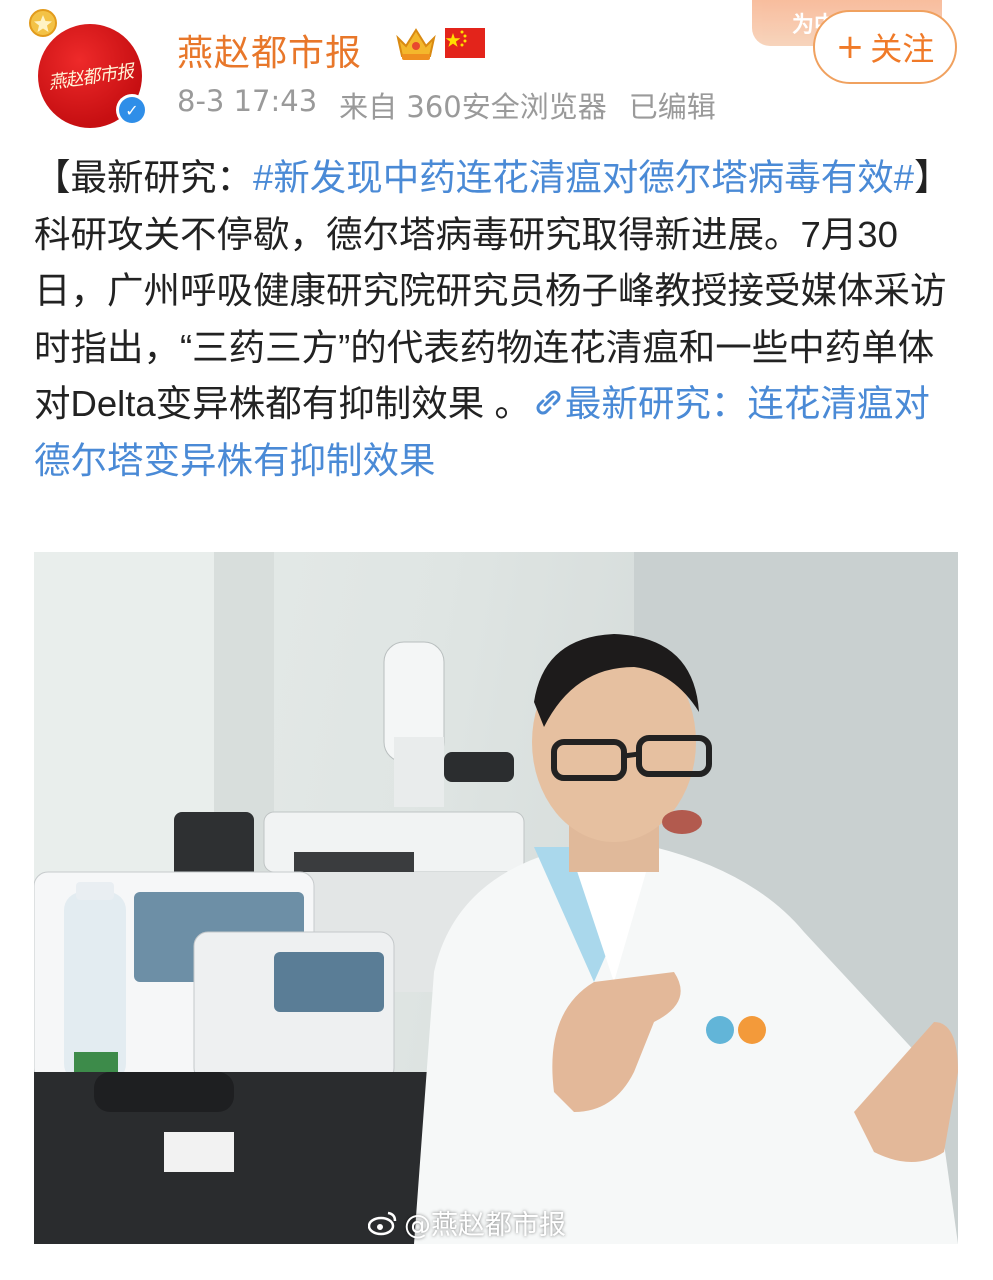 The height and width of the screenshot is (1280, 993). What do you see at coordinates (548, 402) in the screenshot?
I see `link-icon` at bounding box center [548, 402].